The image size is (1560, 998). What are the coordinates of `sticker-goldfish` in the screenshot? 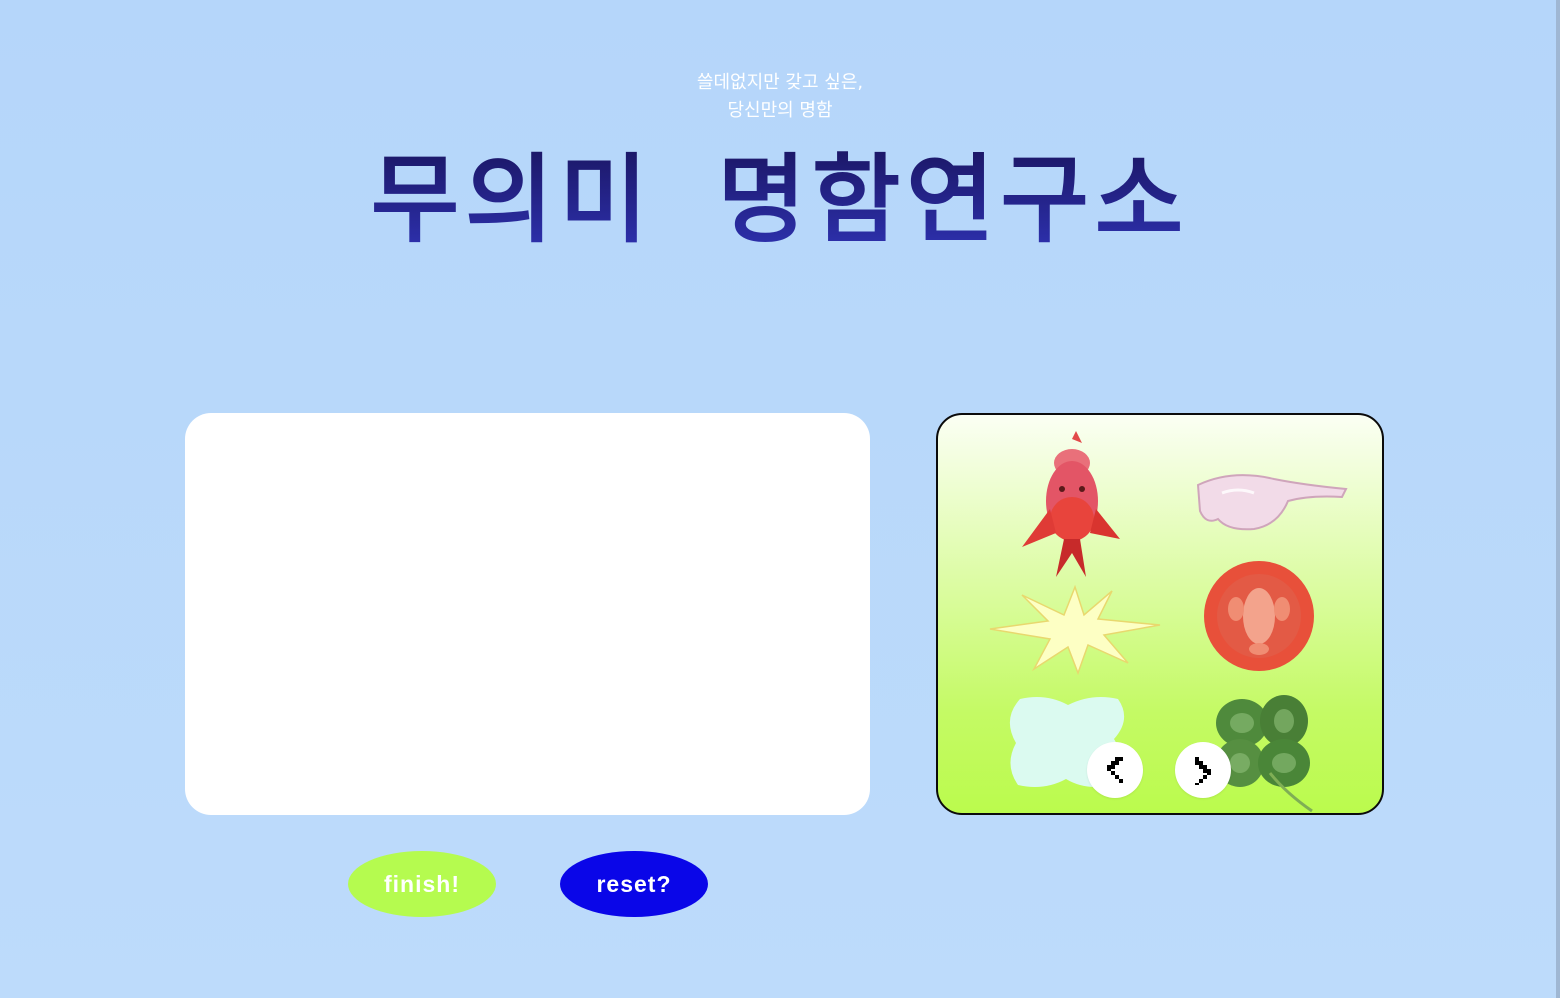 It's located at (1070, 504).